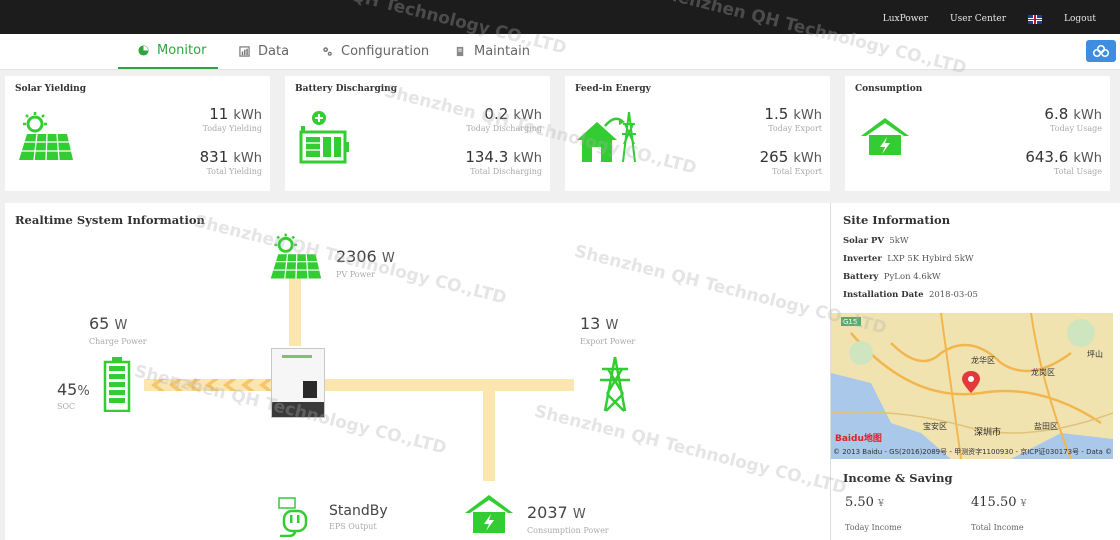 This screenshot has height=540, width=1120. I want to click on map-label: 宝安区, so click(935, 426).